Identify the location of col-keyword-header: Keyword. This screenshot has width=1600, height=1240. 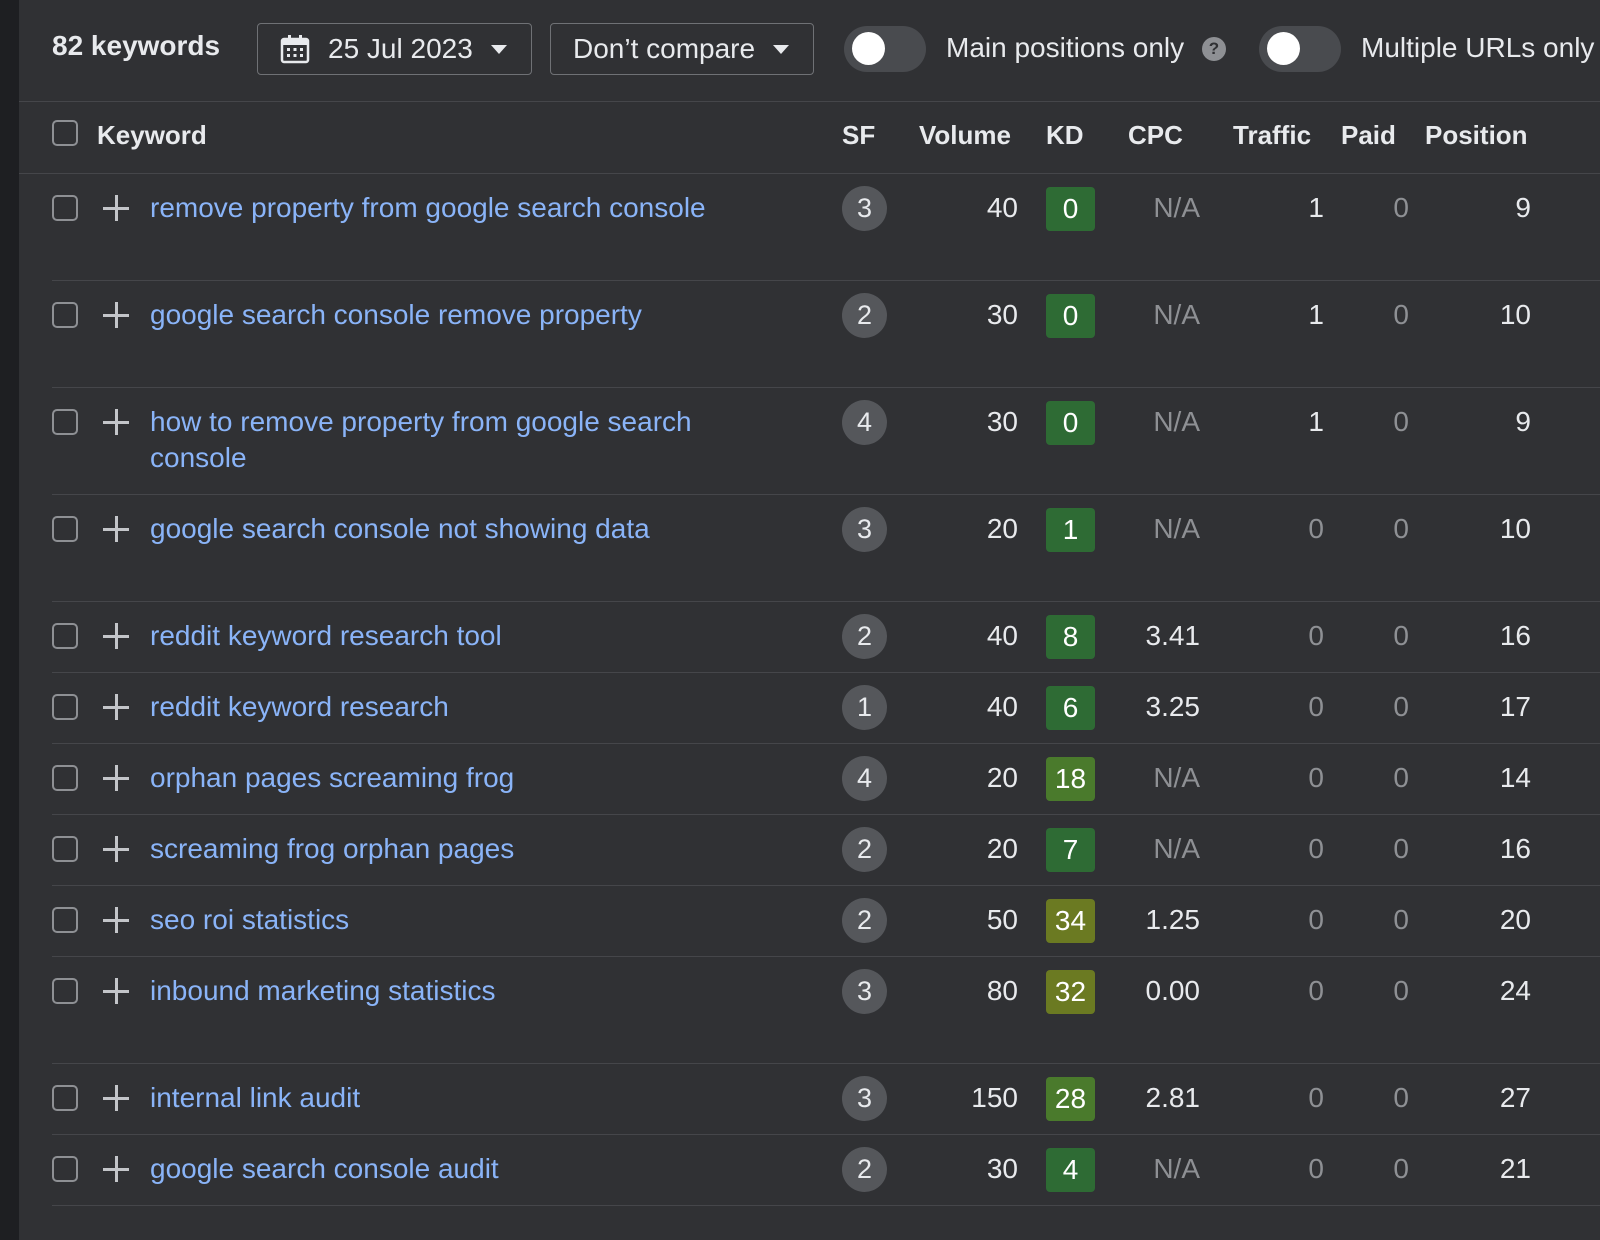
(152, 135).